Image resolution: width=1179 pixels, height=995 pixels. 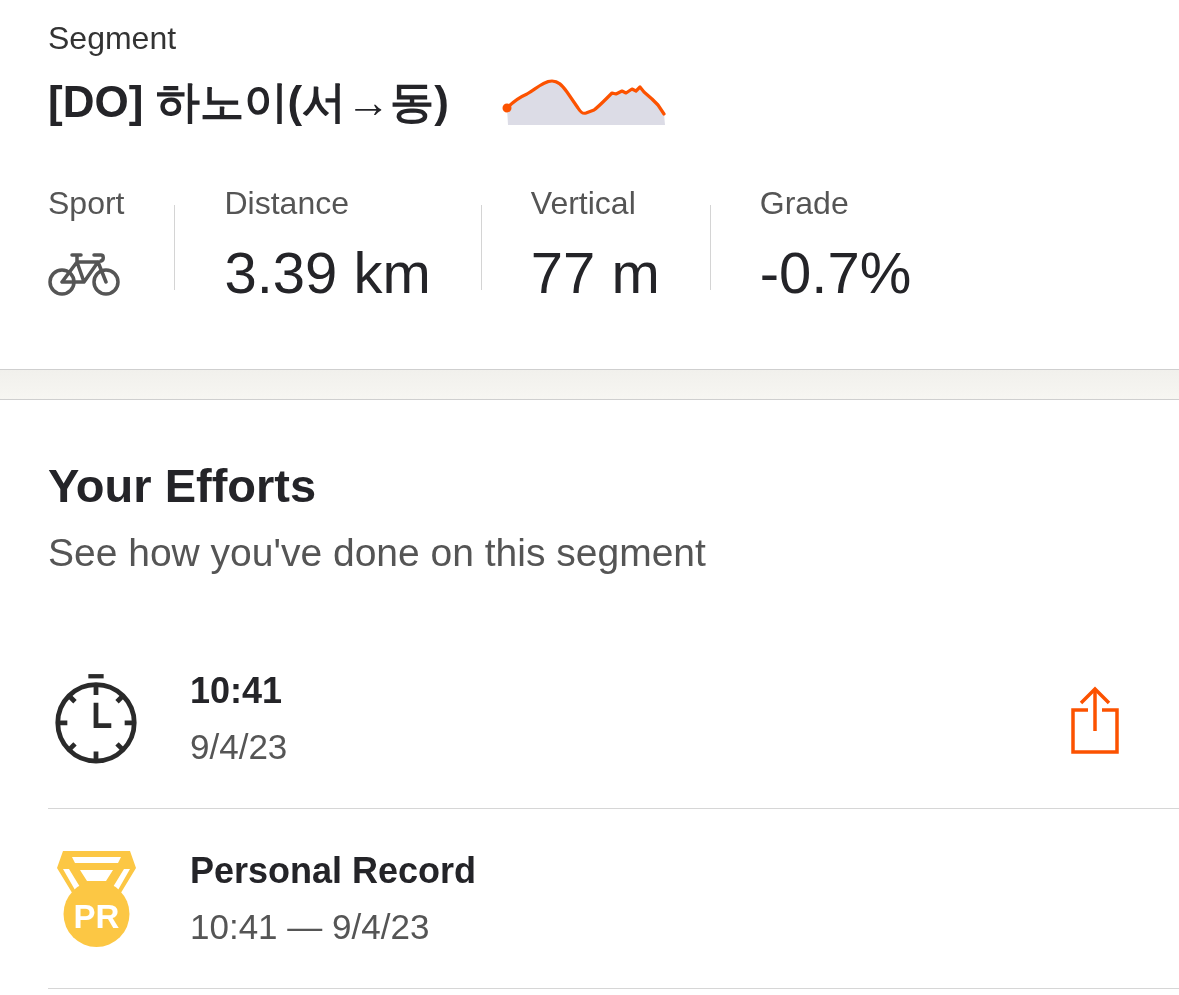 What do you see at coordinates (112, 38) in the screenshot?
I see `section-label: Segment` at bounding box center [112, 38].